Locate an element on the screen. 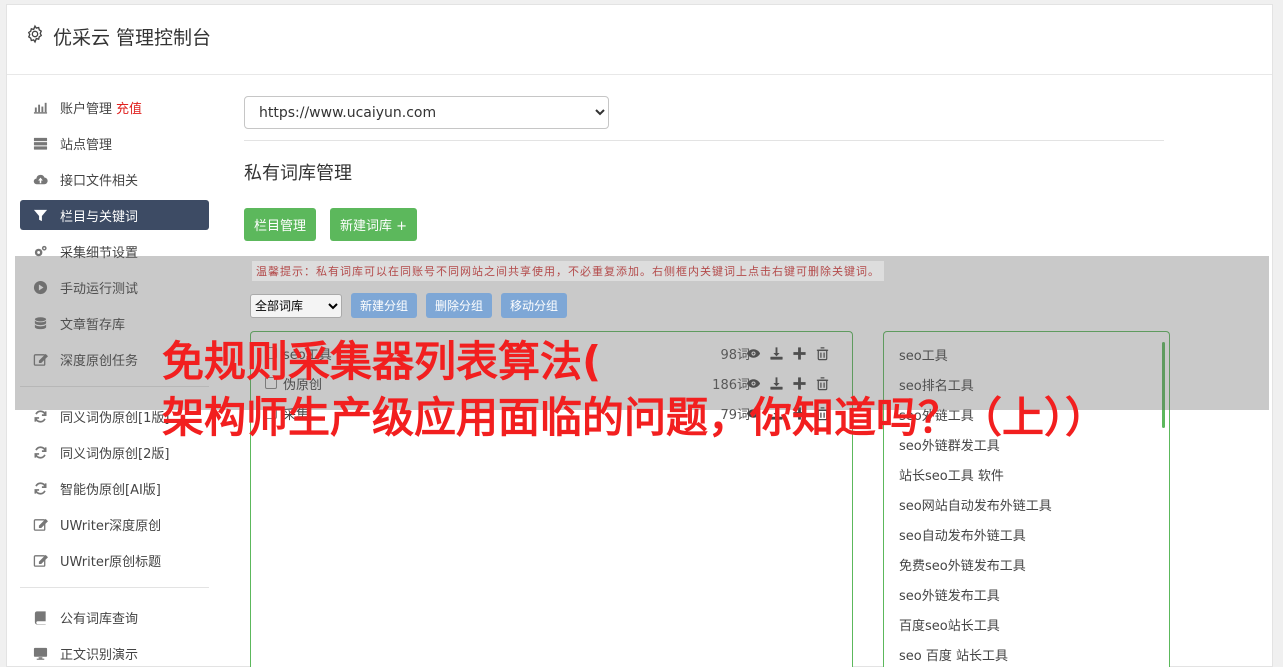  sidebar-item-label: 同义词伪原创[2版] is located at coordinates (115, 454).